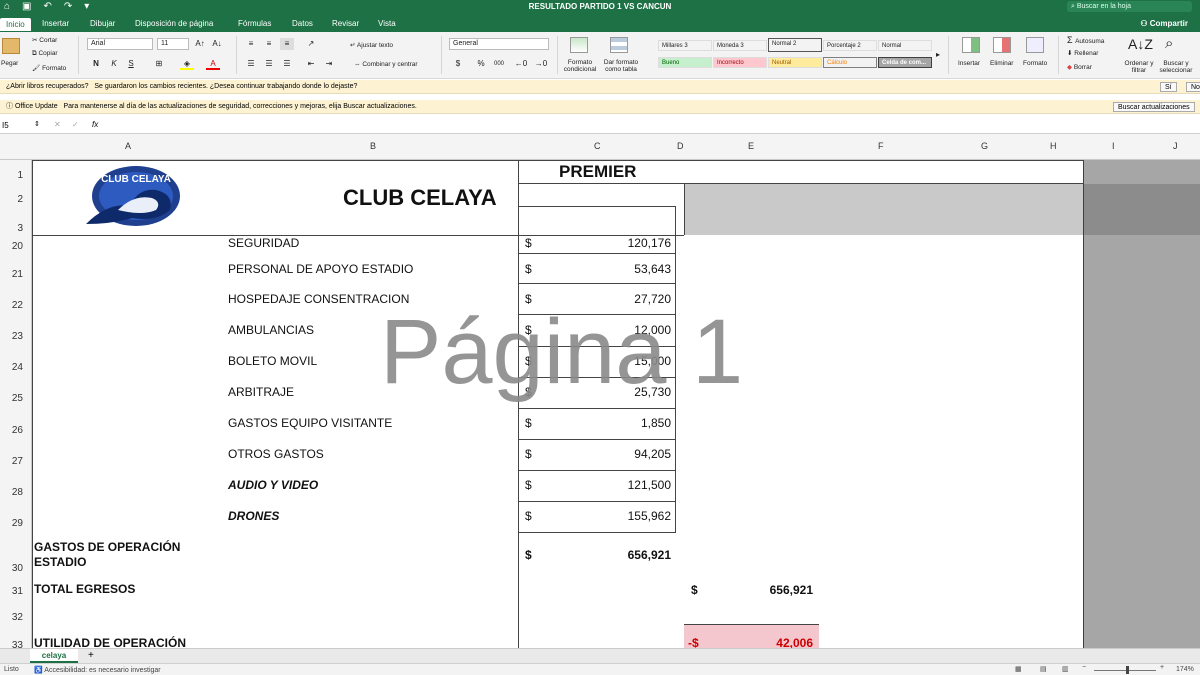  I want to click on style-neutral: Neutral, so click(795, 62).